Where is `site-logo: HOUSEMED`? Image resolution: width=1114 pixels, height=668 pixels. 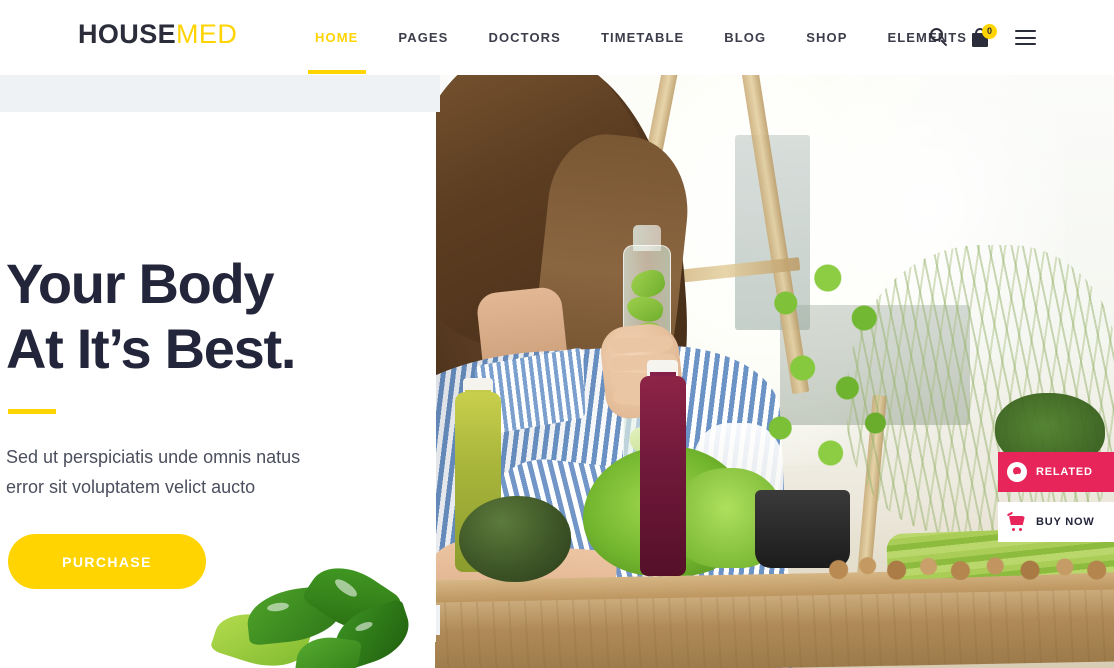 site-logo: HOUSEMED is located at coordinates (157, 34).